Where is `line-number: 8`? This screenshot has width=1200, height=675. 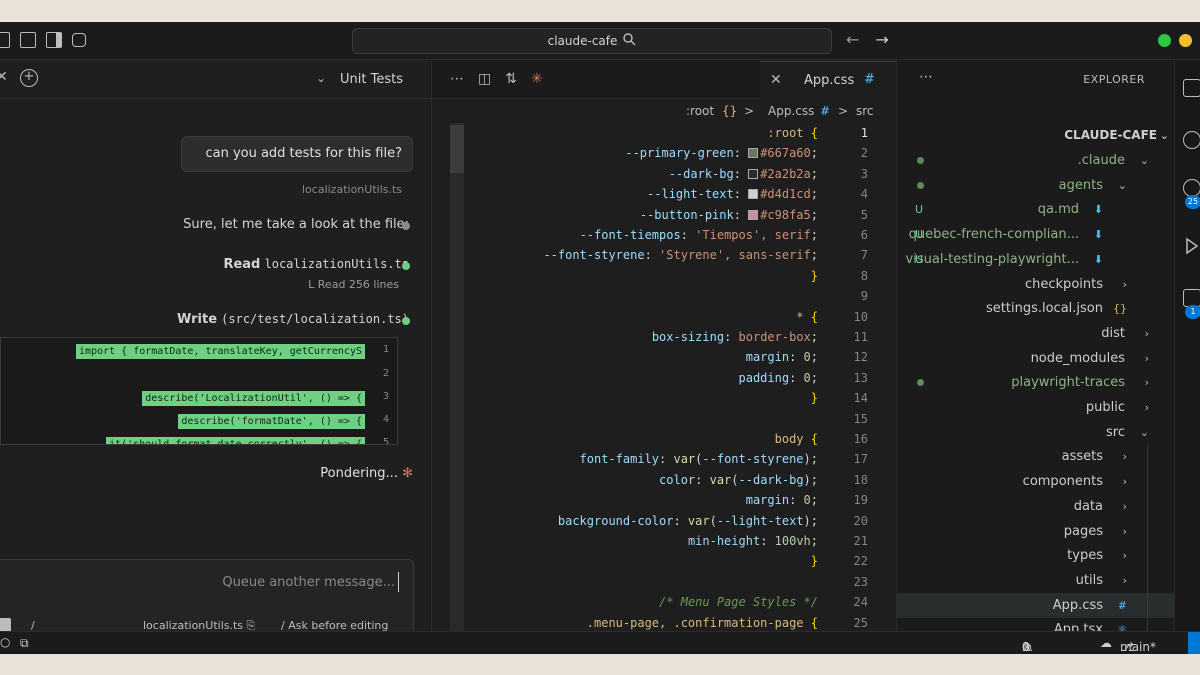 line-number: 8 is located at coordinates (864, 275).